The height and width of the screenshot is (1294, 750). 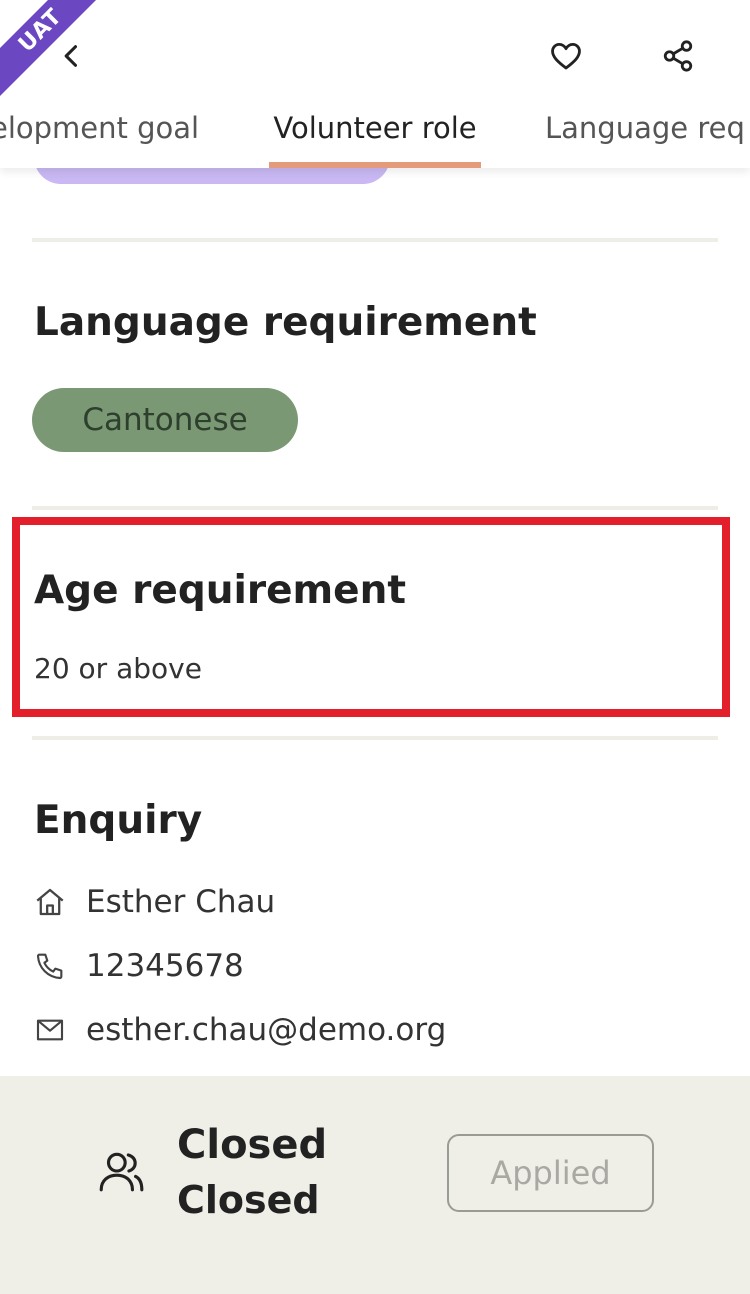 What do you see at coordinates (121, 1171) in the screenshot?
I see `people-icon` at bounding box center [121, 1171].